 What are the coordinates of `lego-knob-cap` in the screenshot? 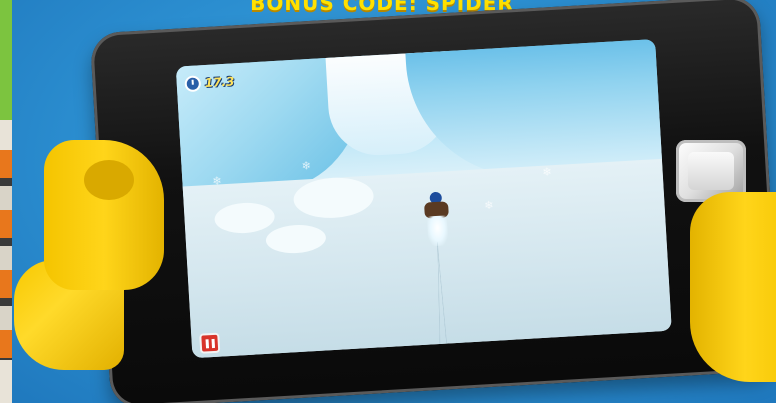 It's located at (711, 171).